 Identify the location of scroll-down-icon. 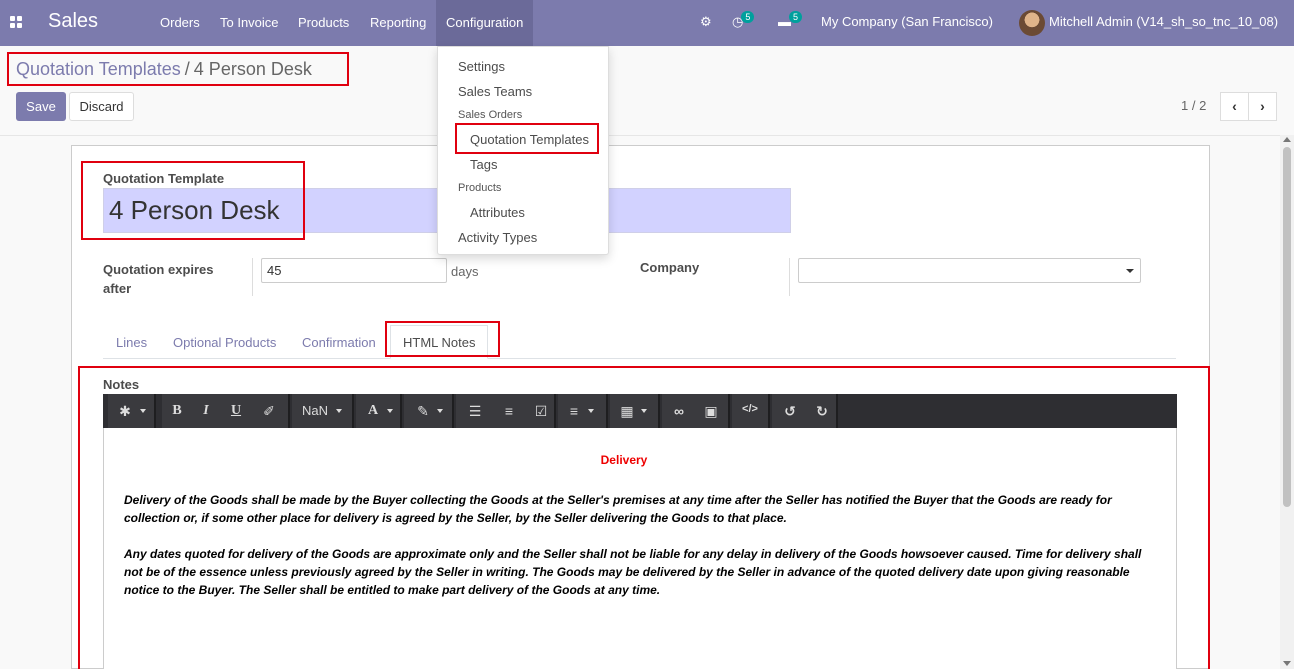
(1287, 663).